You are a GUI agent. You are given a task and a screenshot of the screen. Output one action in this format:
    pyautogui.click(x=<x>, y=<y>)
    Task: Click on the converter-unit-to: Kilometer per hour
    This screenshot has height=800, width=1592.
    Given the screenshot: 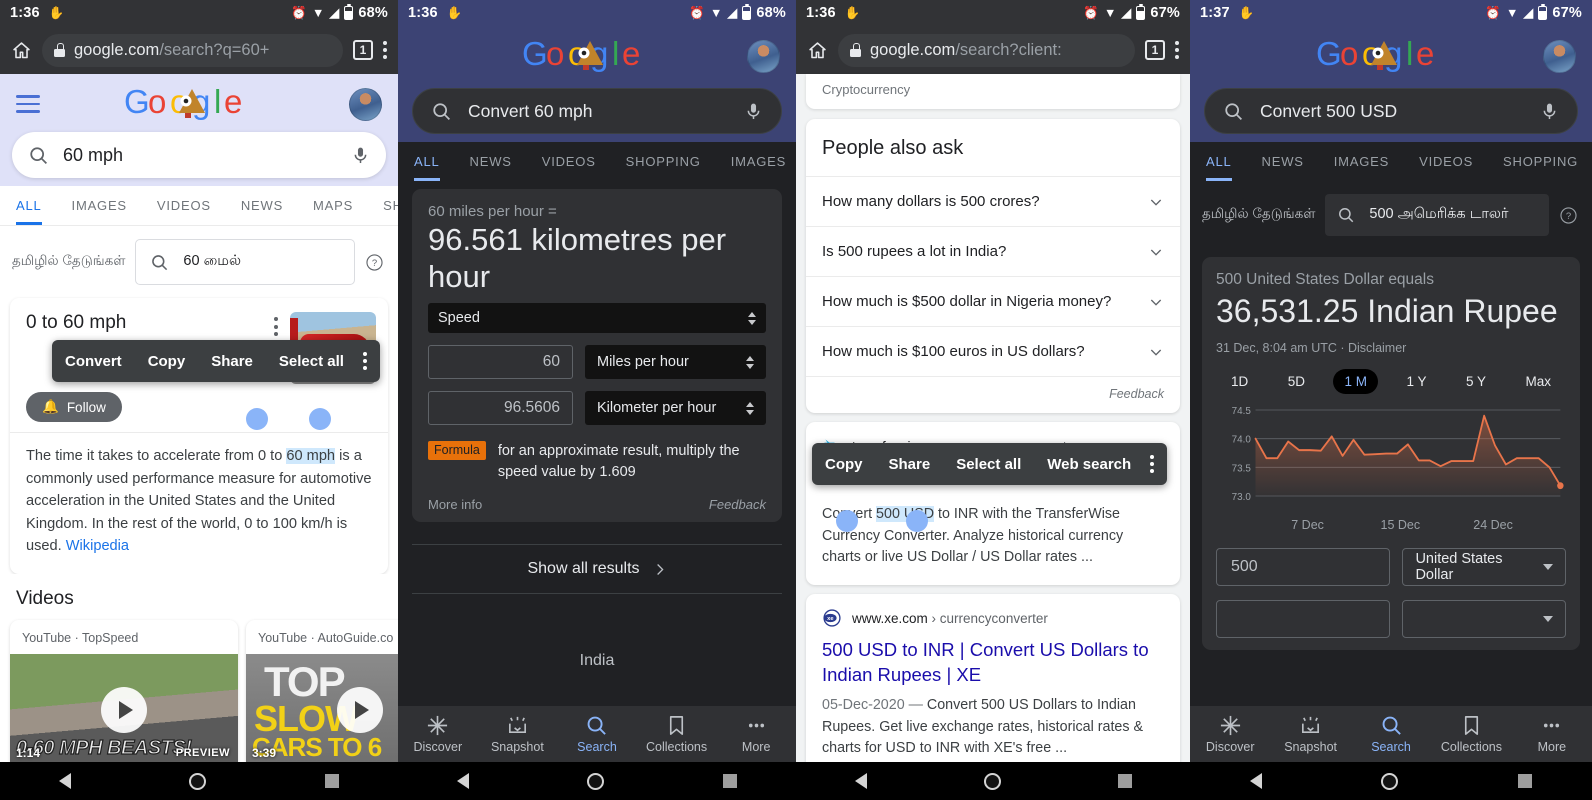 What is the action you would take?
    pyautogui.click(x=675, y=408)
    